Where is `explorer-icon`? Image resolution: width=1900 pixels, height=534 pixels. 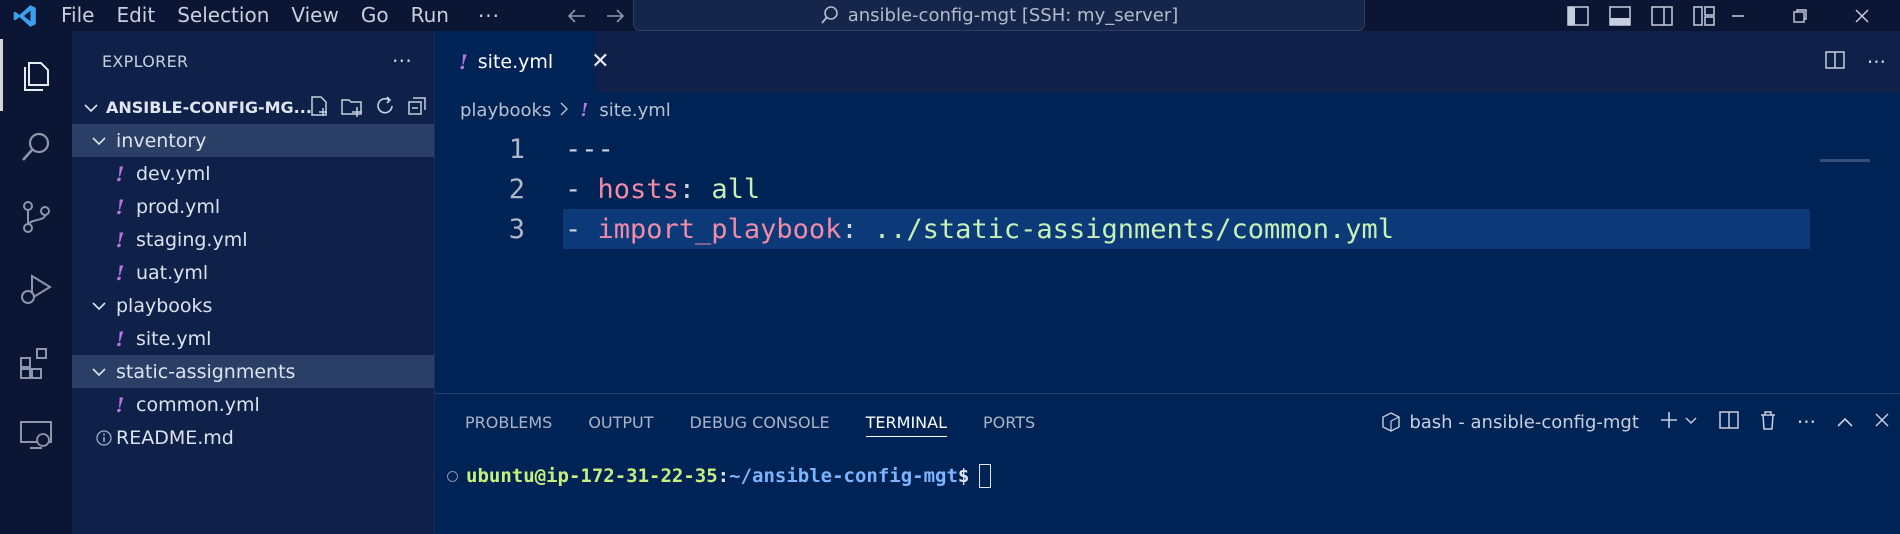 explorer-icon is located at coordinates (36, 75).